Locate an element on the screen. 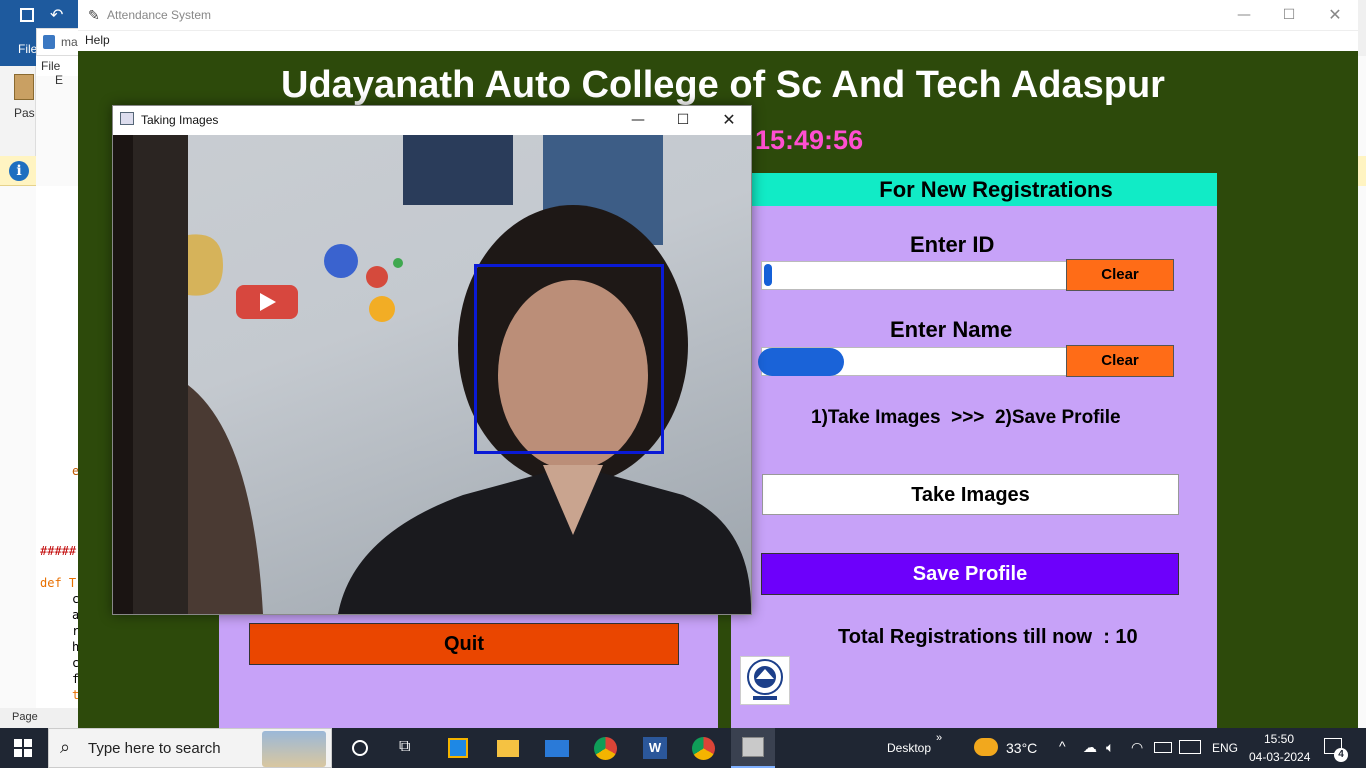 The height and width of the screenshot is (768, 1366). store-icon is located at coordinates (458, 748).